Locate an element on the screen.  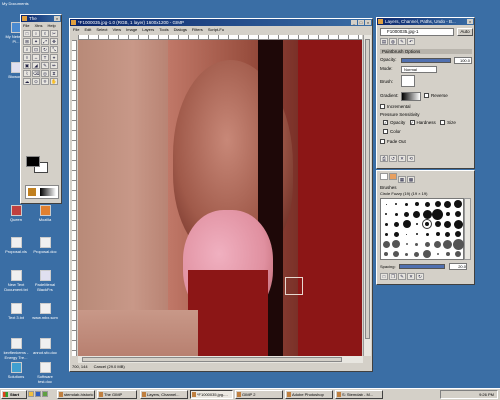
tab-undo-icon: ↶ is located at coordinates (411, 41).